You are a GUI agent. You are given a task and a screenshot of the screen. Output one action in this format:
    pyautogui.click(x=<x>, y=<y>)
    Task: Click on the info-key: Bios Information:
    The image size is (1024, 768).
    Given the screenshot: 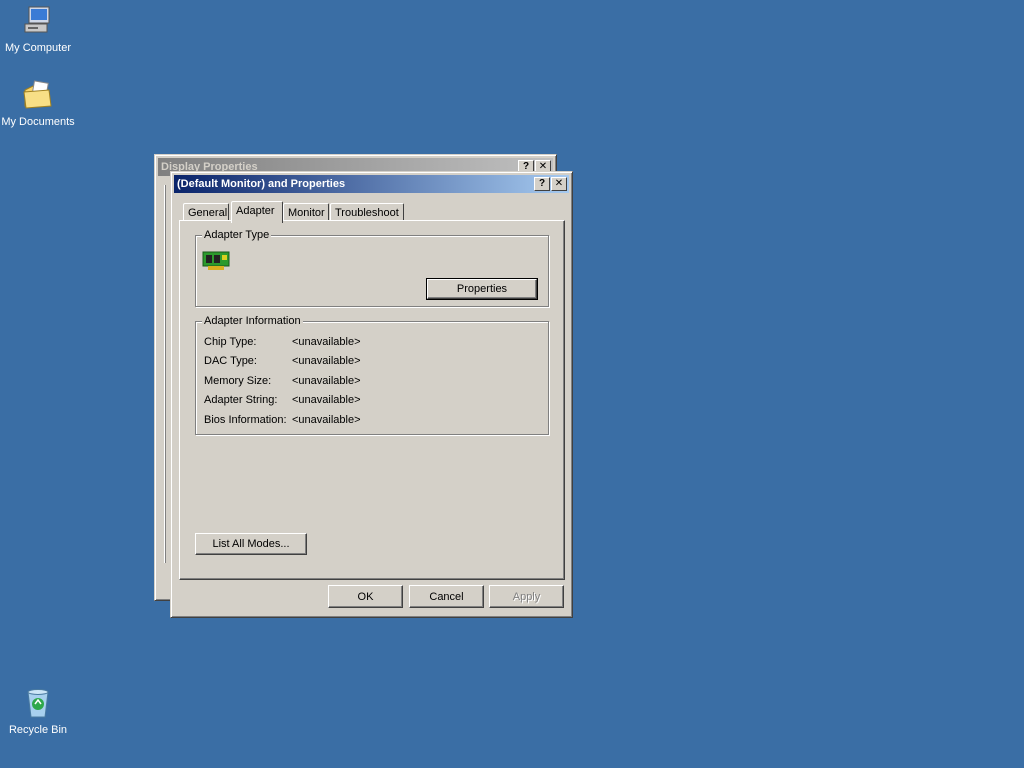 What is the action you would take?
    pyautogui.click(x=245, y=420)
    